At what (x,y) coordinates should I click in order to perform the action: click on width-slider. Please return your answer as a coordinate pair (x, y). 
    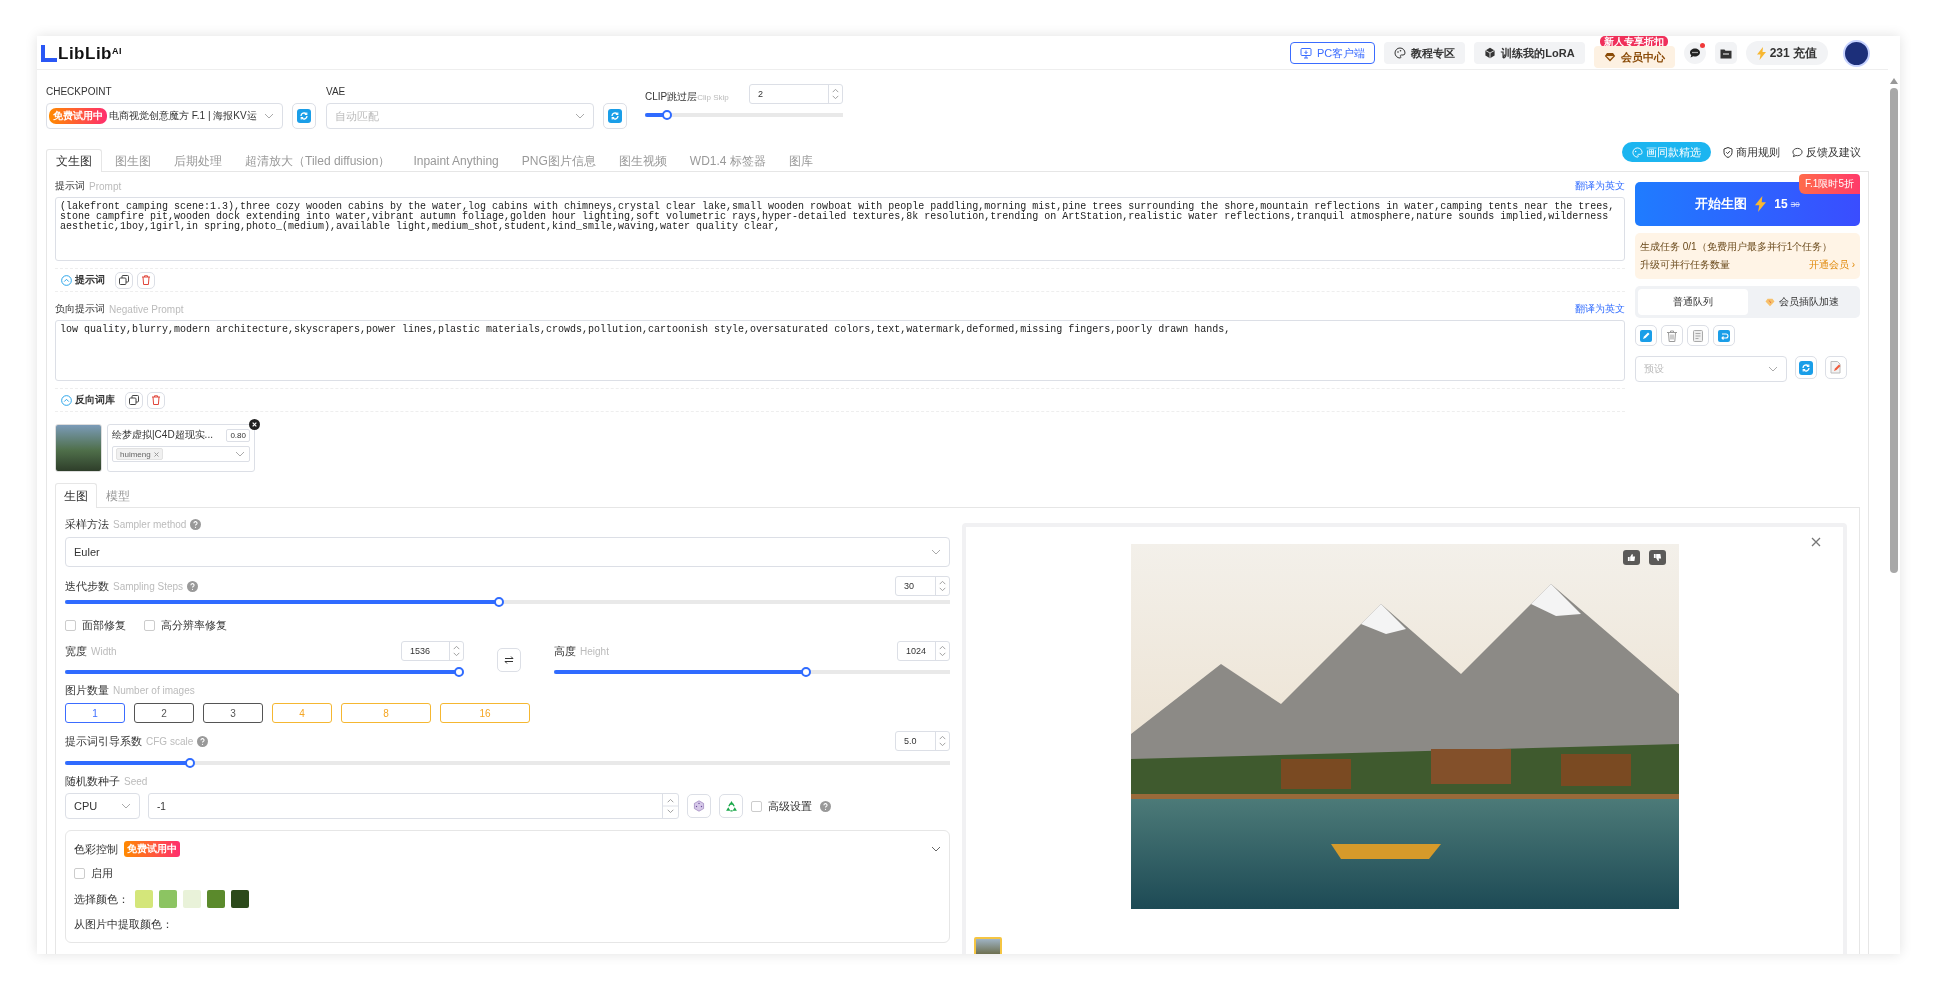
    Looking at the image, I should click on (264, 672).